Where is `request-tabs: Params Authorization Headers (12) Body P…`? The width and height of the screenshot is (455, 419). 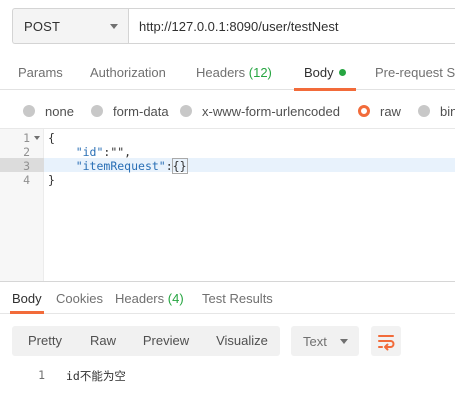
request-tabs: Params Authorization Headers (12) Body P… is located at coordinates (227, 73).